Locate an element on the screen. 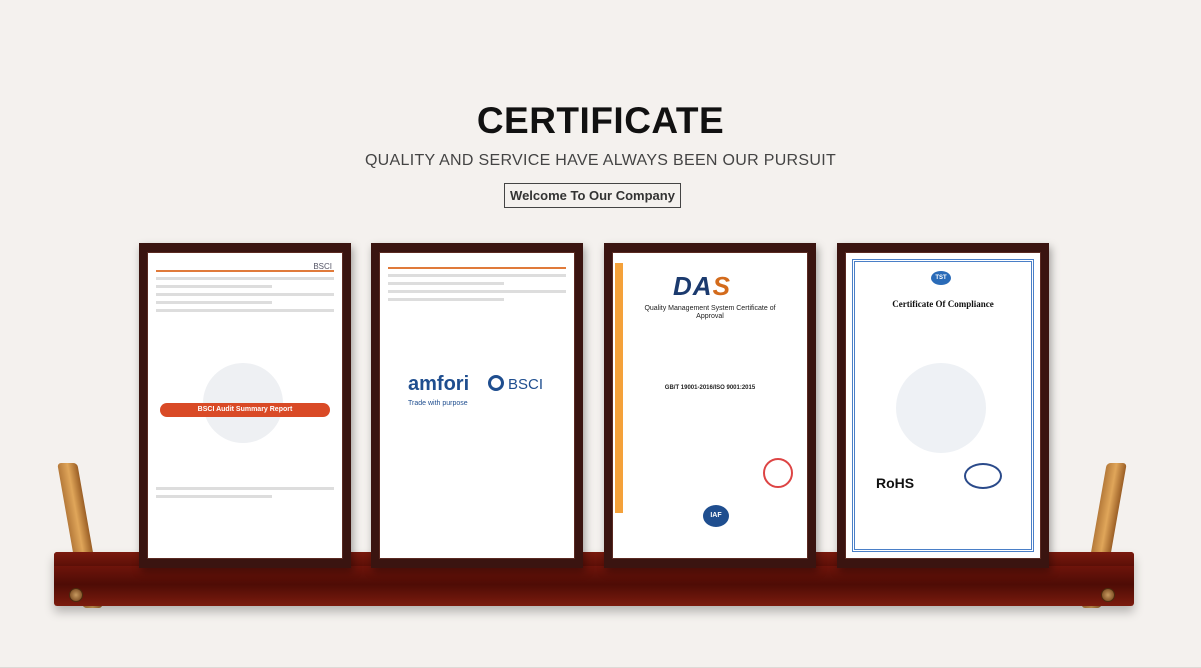 The width and height of the screenshot is (1201, 668). certificate-document: amfori BSCI Trade with purpose is located at coordinates (477, 405).